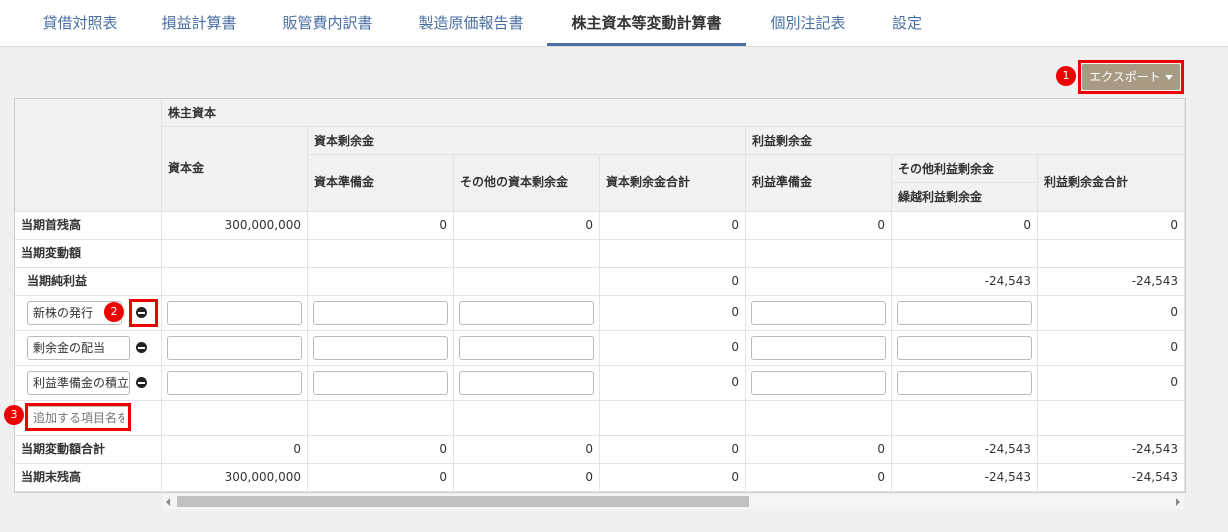  I want to click on horizontal-scrollbar, so click(673, 501).